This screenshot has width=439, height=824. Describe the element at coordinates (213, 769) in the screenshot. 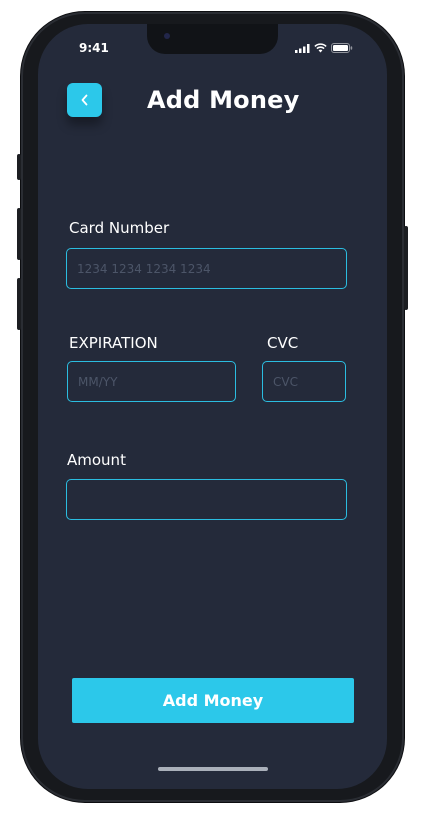

I see `home-indicator` at that location.